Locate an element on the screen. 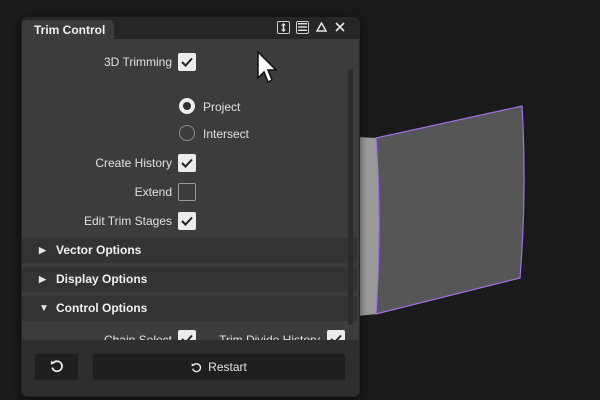 The height and width of the screenshot is (400, 600). extend-label: Extend is located at coordinates (153, 192).